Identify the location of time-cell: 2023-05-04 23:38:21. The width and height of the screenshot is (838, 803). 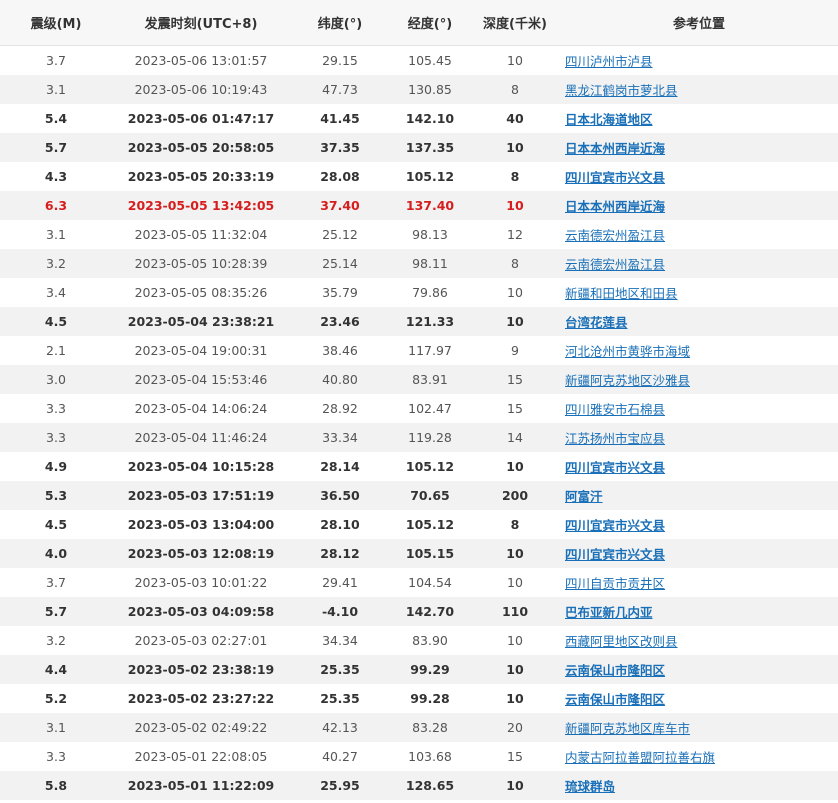
(201, 321).